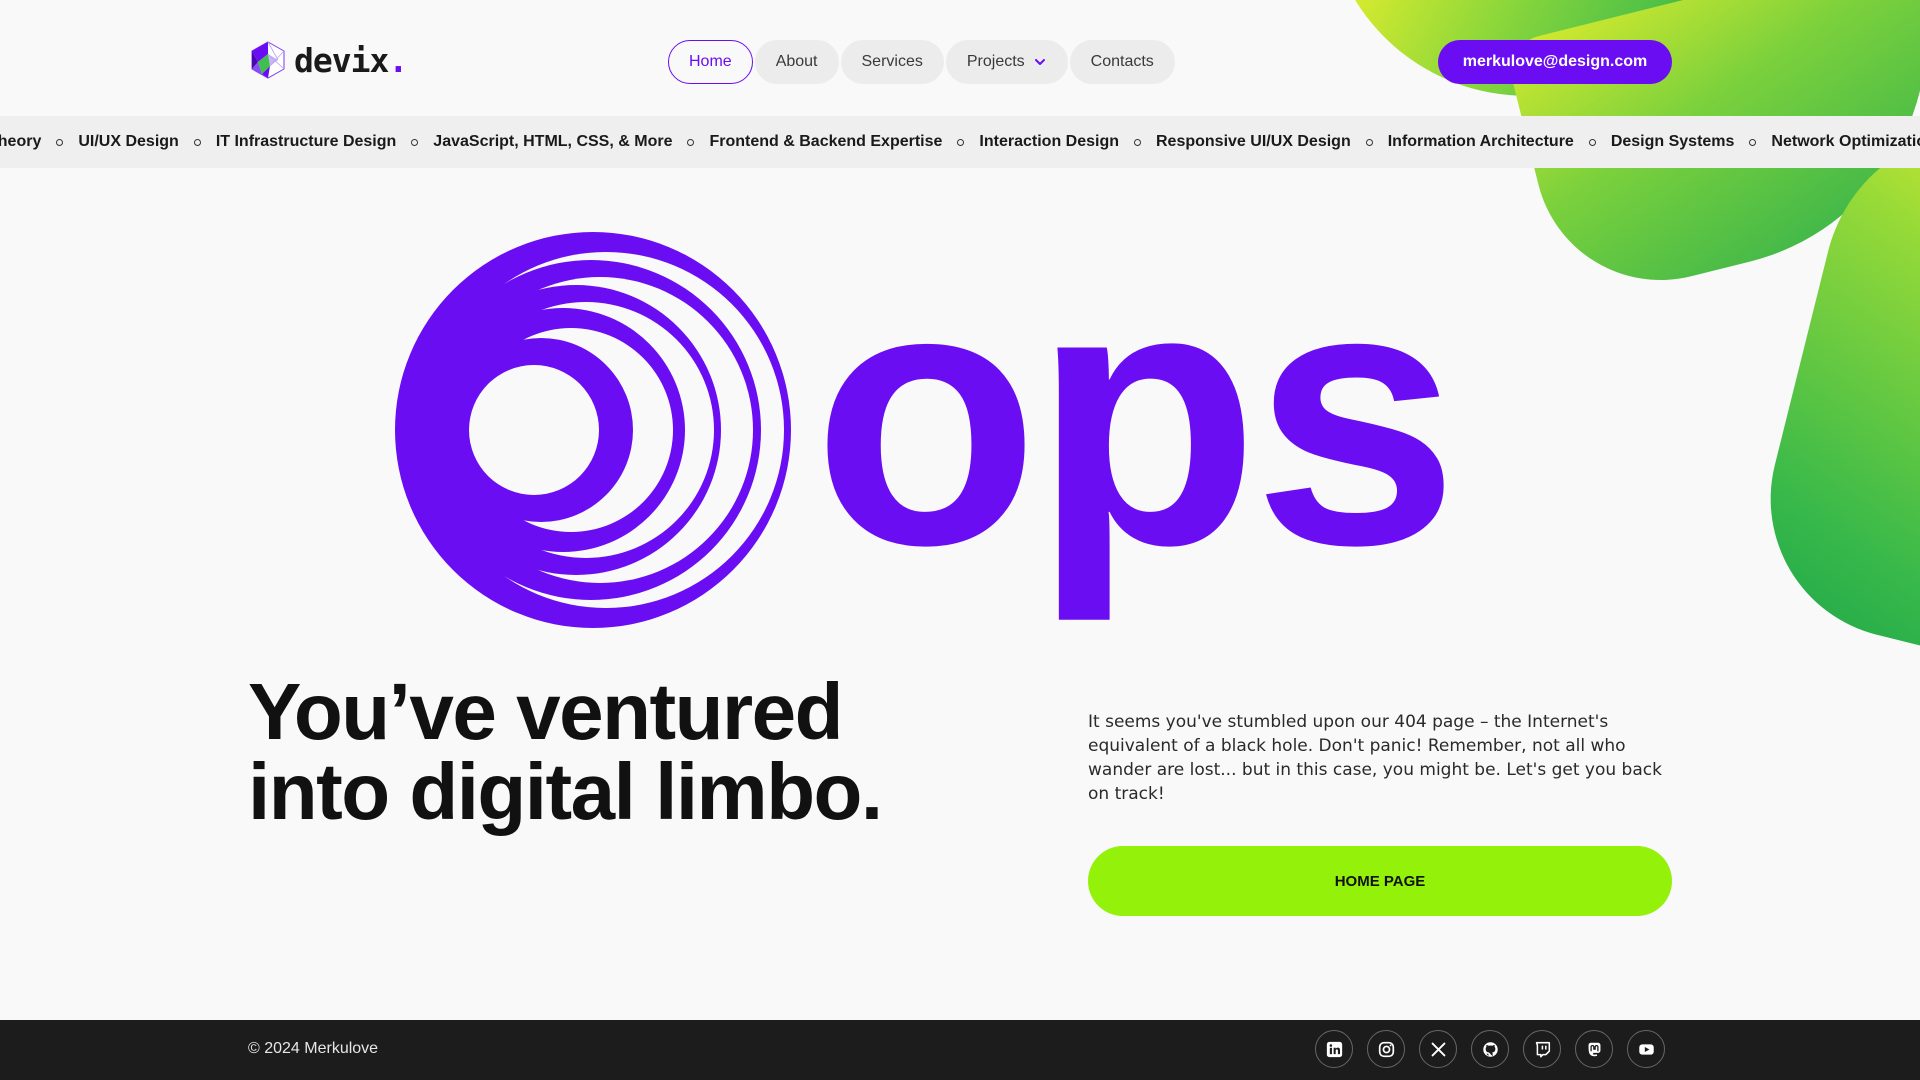  I want to click on nav-item-services: Services, so click(892, 62).